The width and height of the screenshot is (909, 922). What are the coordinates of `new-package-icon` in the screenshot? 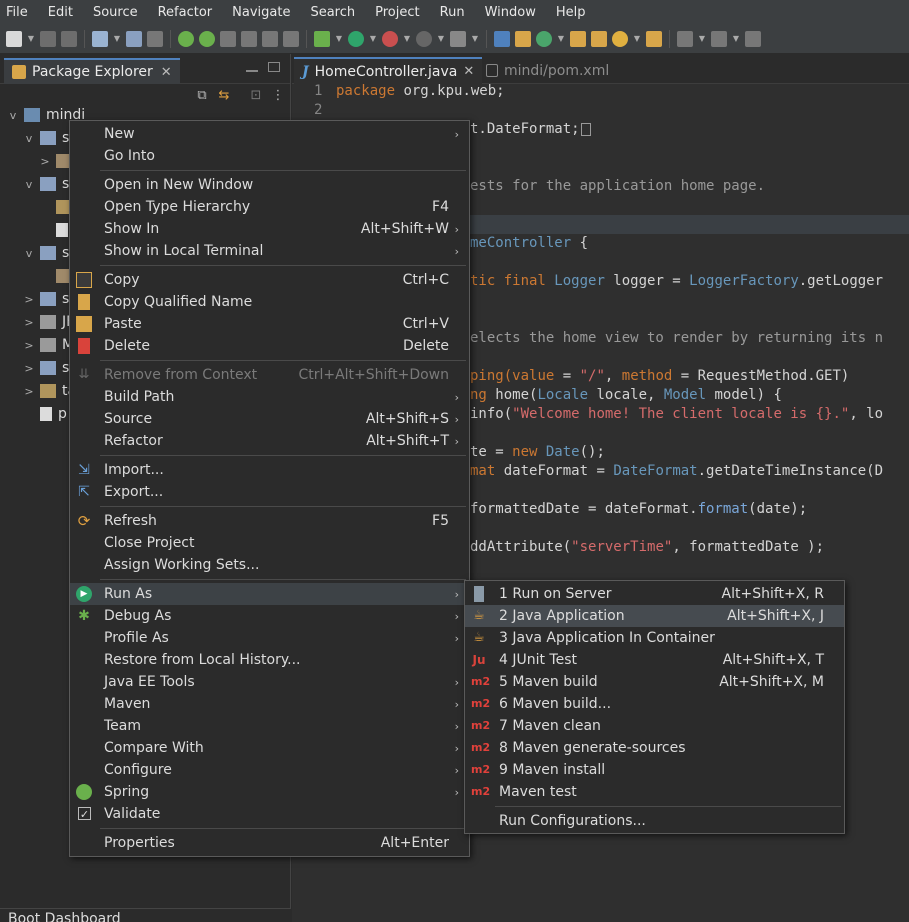 It's located at (523, 38).